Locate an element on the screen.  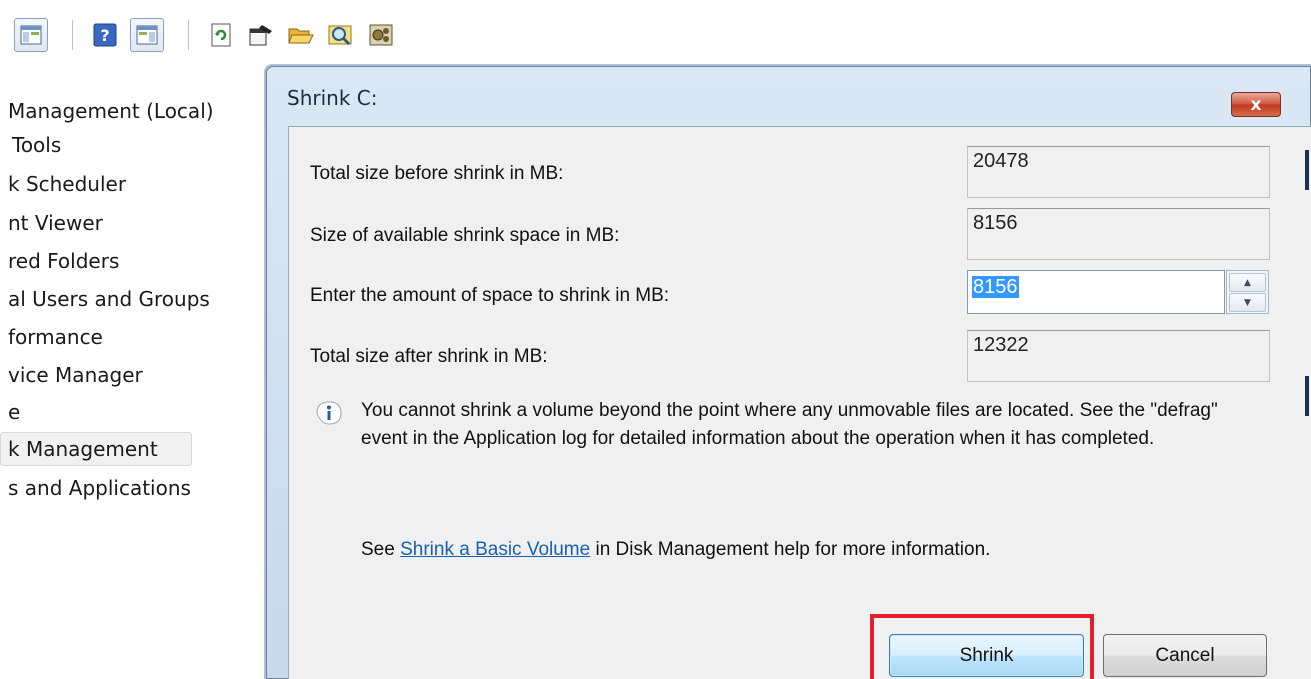
refresh-icon is located at coordinates (221, 35).